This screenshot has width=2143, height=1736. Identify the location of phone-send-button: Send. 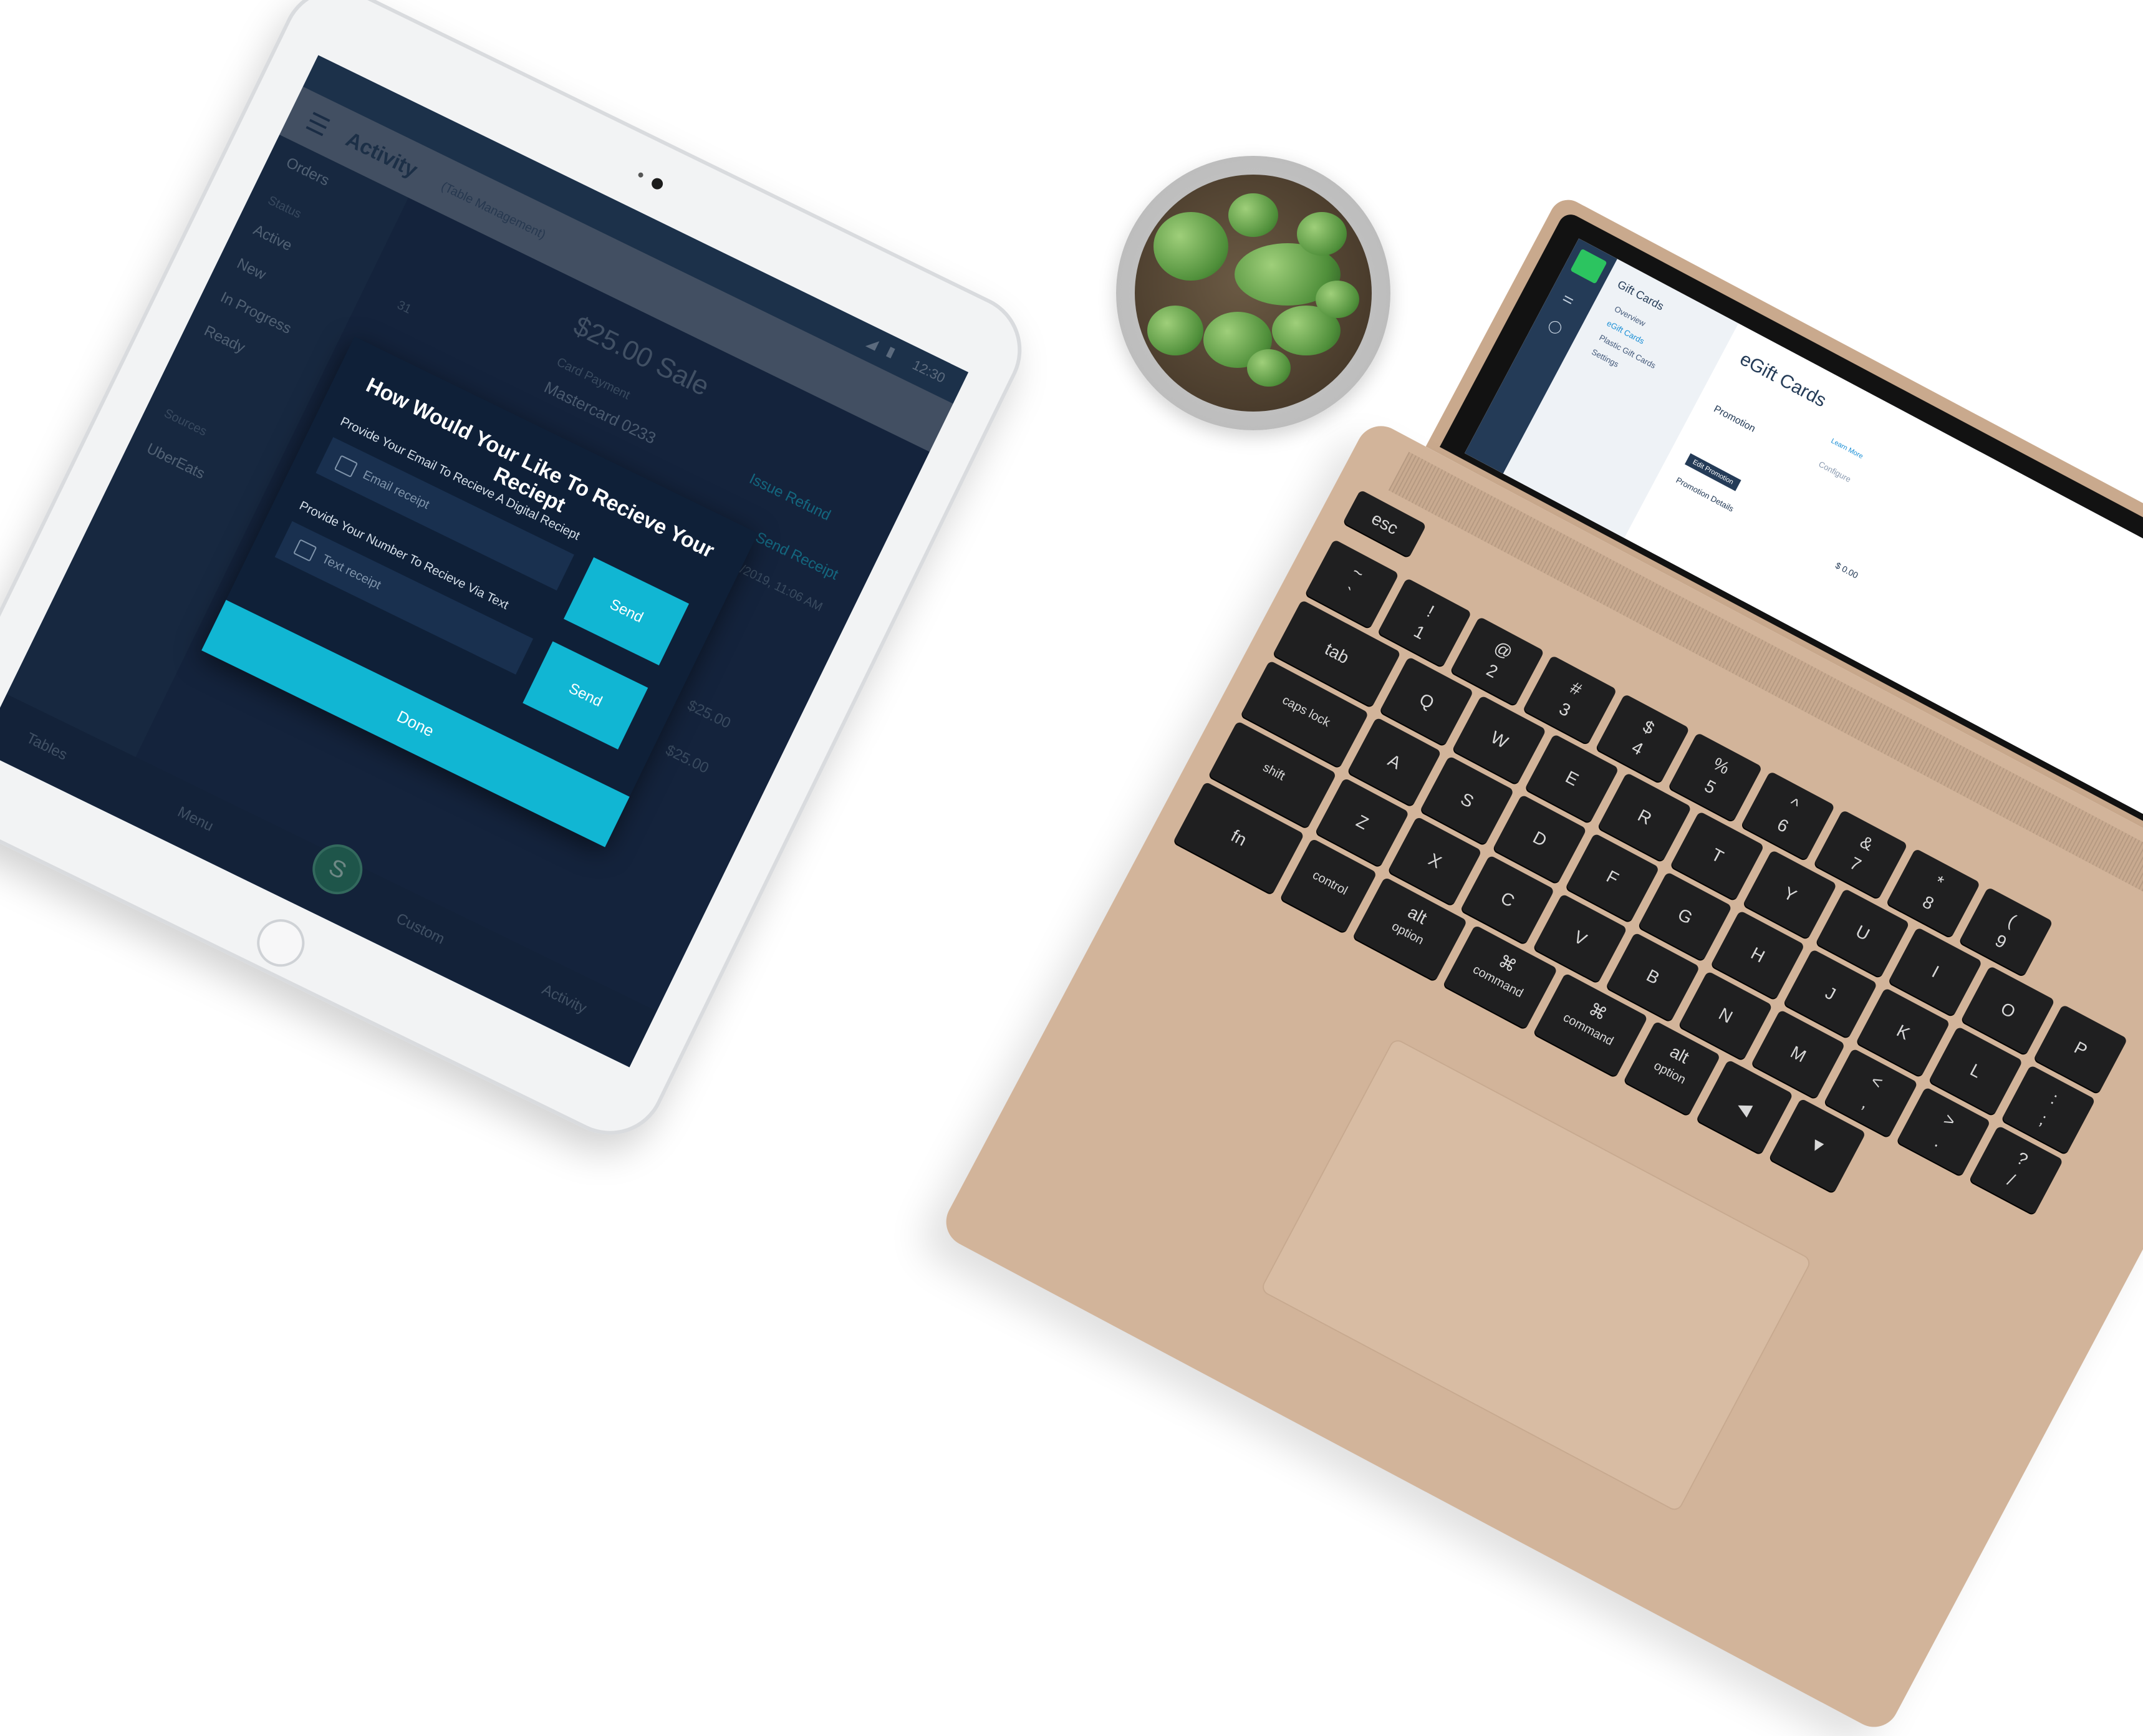
(585, 695).